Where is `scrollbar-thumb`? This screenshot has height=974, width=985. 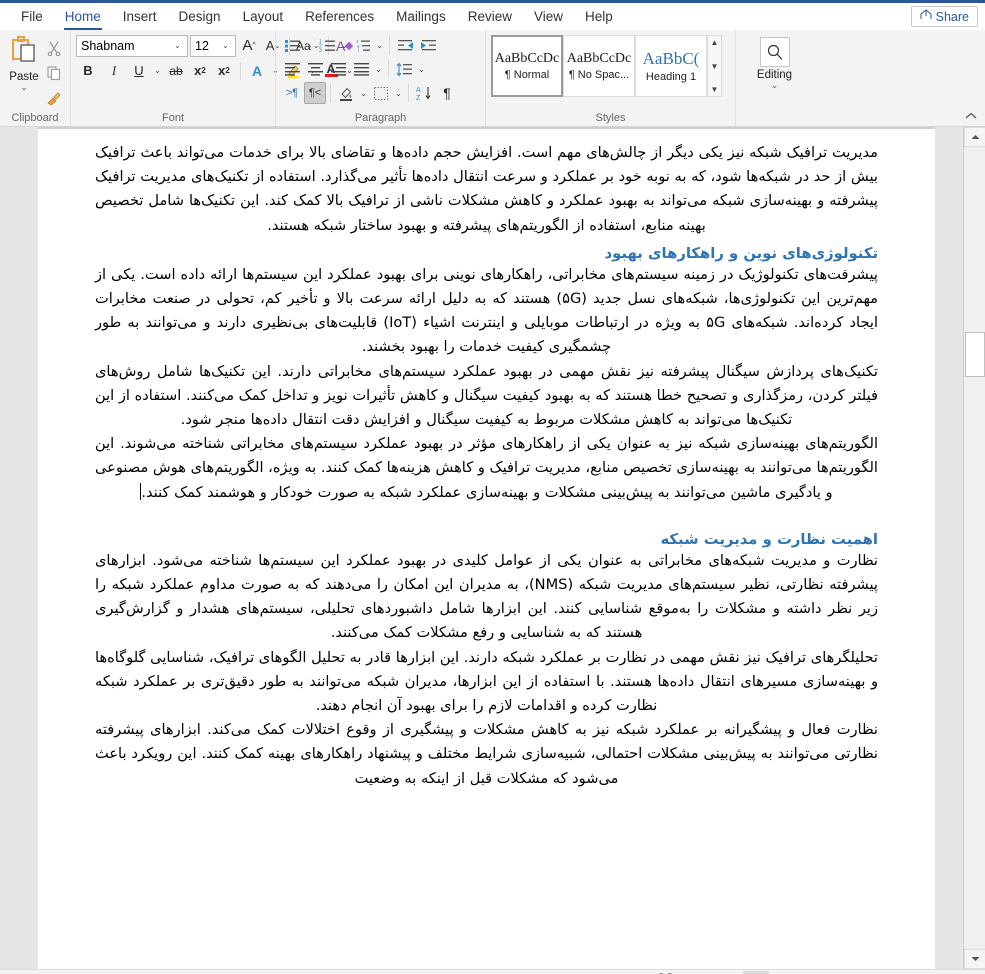
scrollbar-thumb is located at coordinates (975, 354).